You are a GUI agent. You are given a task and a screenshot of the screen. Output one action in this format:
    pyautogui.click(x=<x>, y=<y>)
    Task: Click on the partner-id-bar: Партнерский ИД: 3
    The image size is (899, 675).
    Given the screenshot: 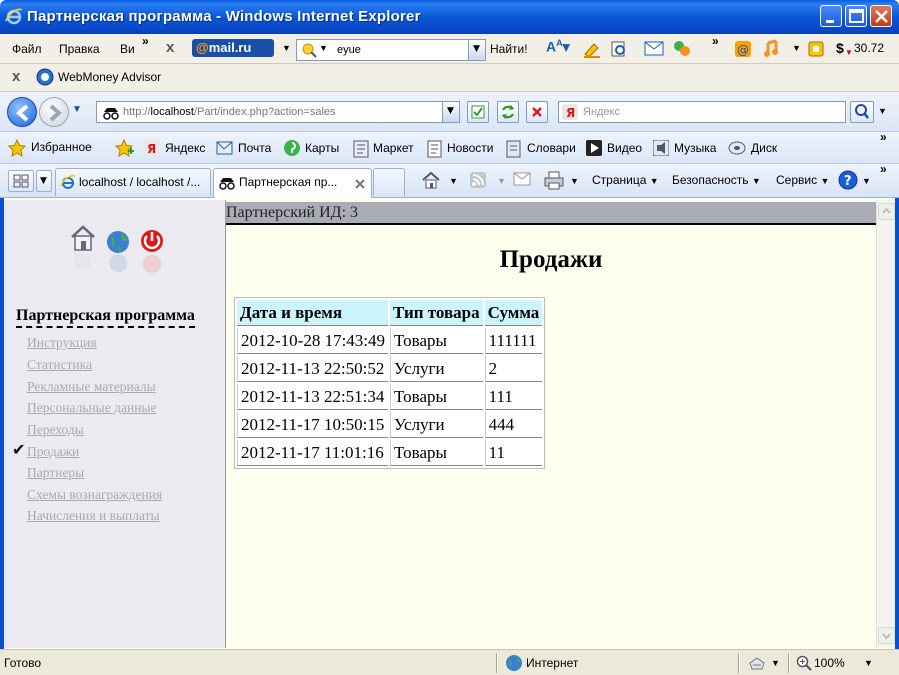 What is the action you would take?
    pyautogui.click(x=551, y=213)
    